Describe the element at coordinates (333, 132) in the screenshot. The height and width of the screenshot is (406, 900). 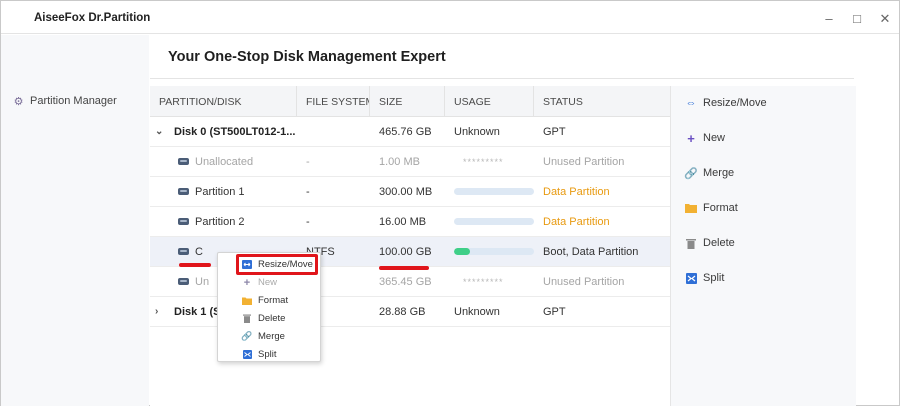
I see `file-system` at that location.